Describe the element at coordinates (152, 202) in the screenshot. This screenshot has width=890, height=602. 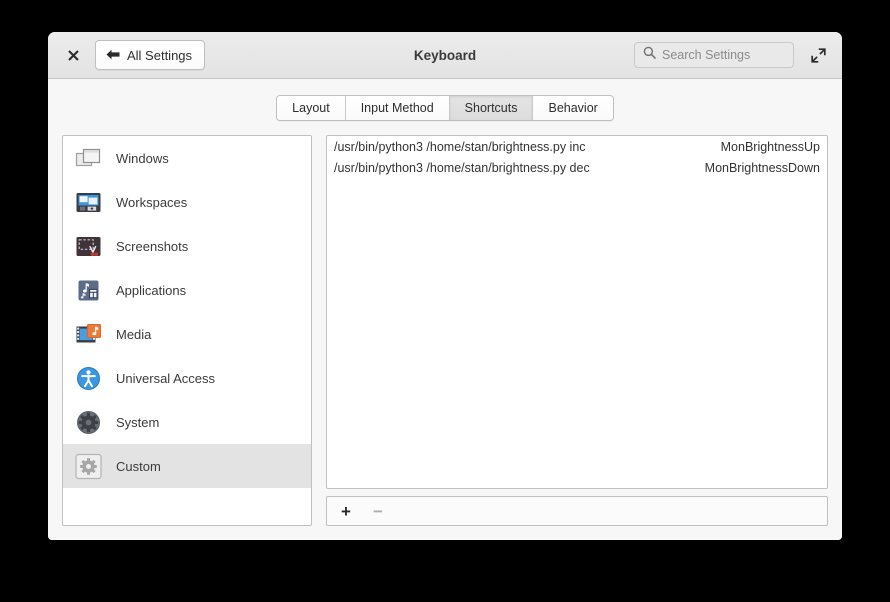
I see `sidebar-item-label: Workspaces` at that location.